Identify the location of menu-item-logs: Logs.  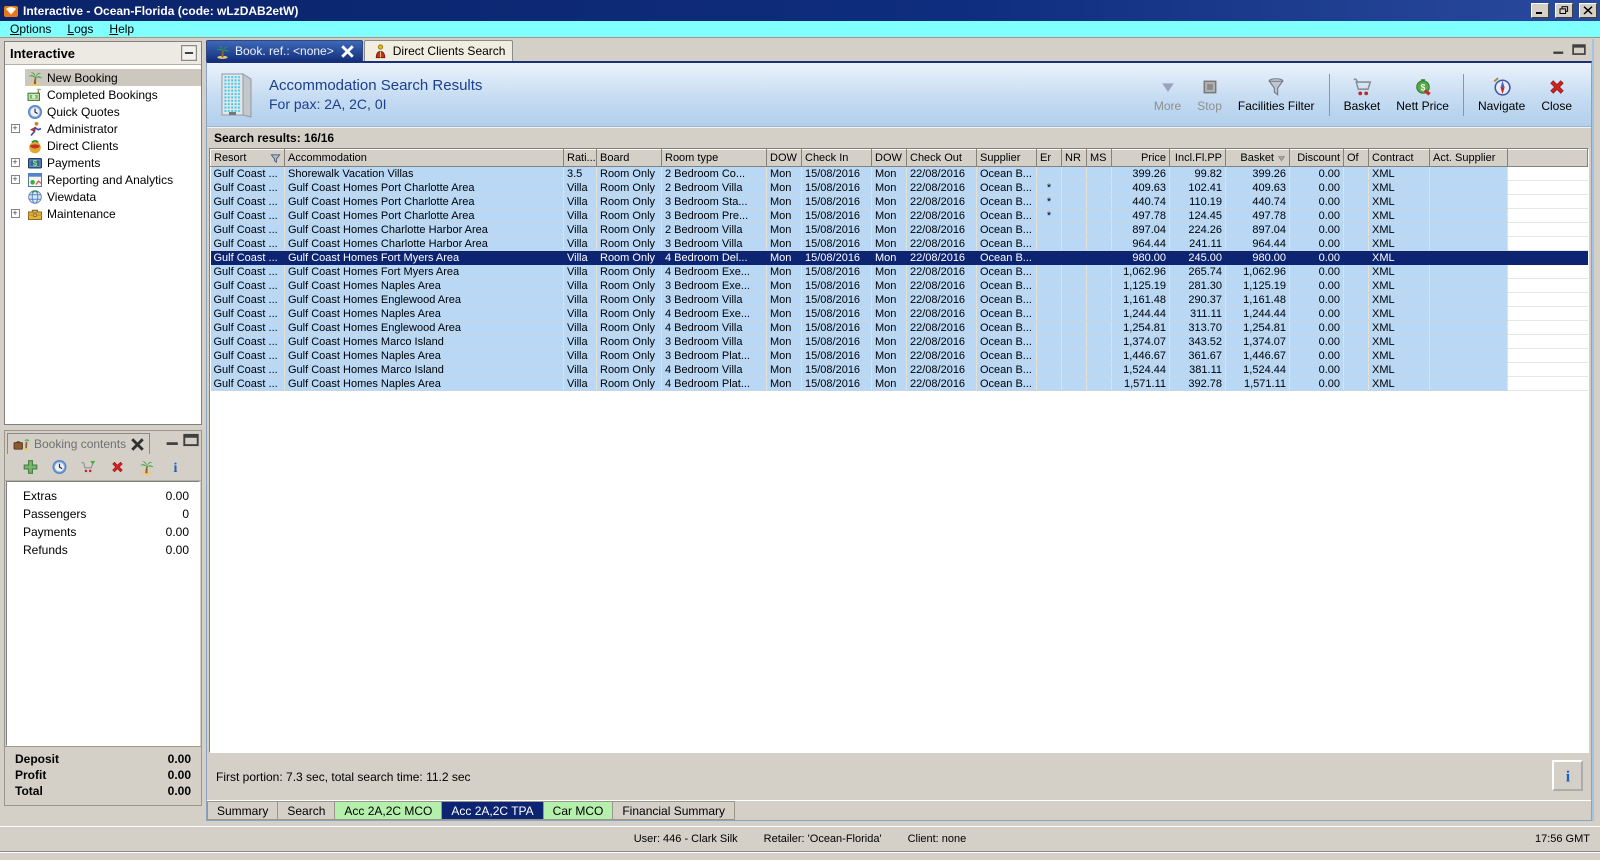
(80, 29).